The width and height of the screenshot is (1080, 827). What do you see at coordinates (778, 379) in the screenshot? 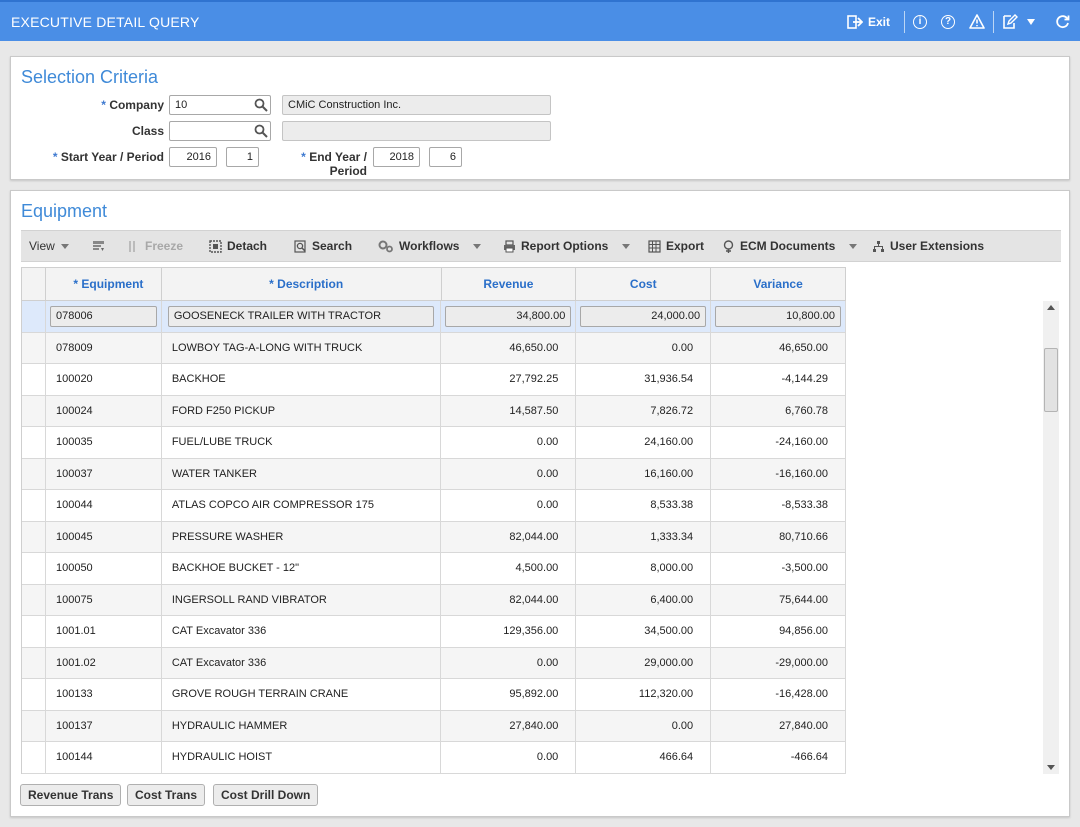
I see `variance-cell: -4,144.29` at bounding box center [778, 379].